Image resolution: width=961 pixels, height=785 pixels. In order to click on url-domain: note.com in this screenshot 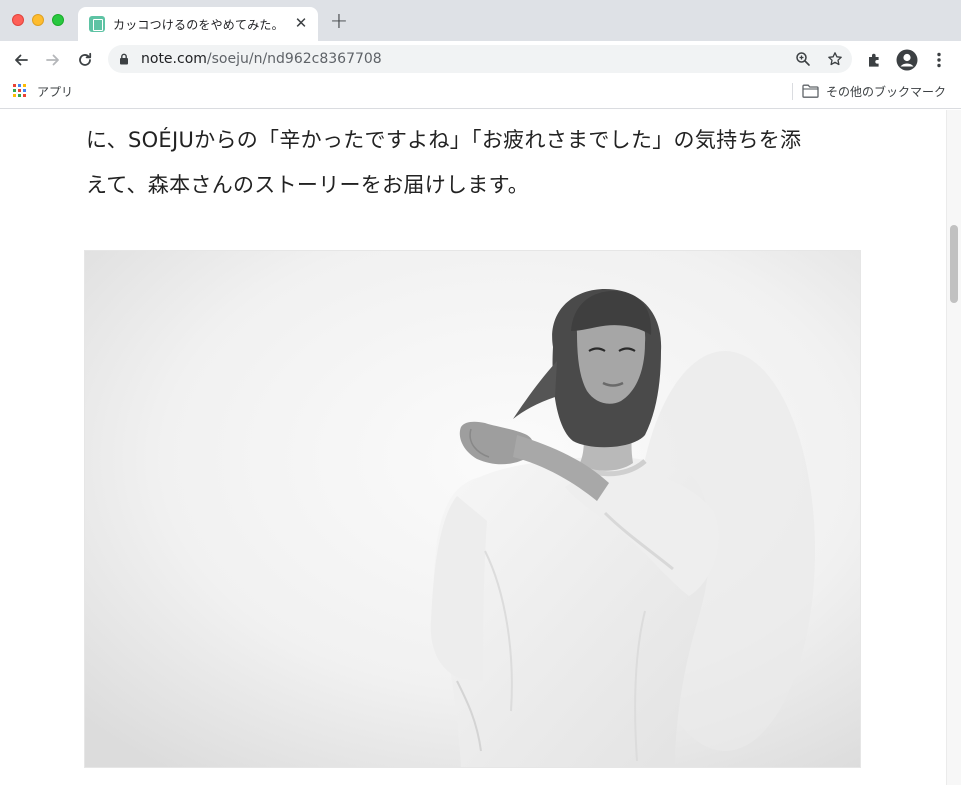, I will do `click(174, 59)`.